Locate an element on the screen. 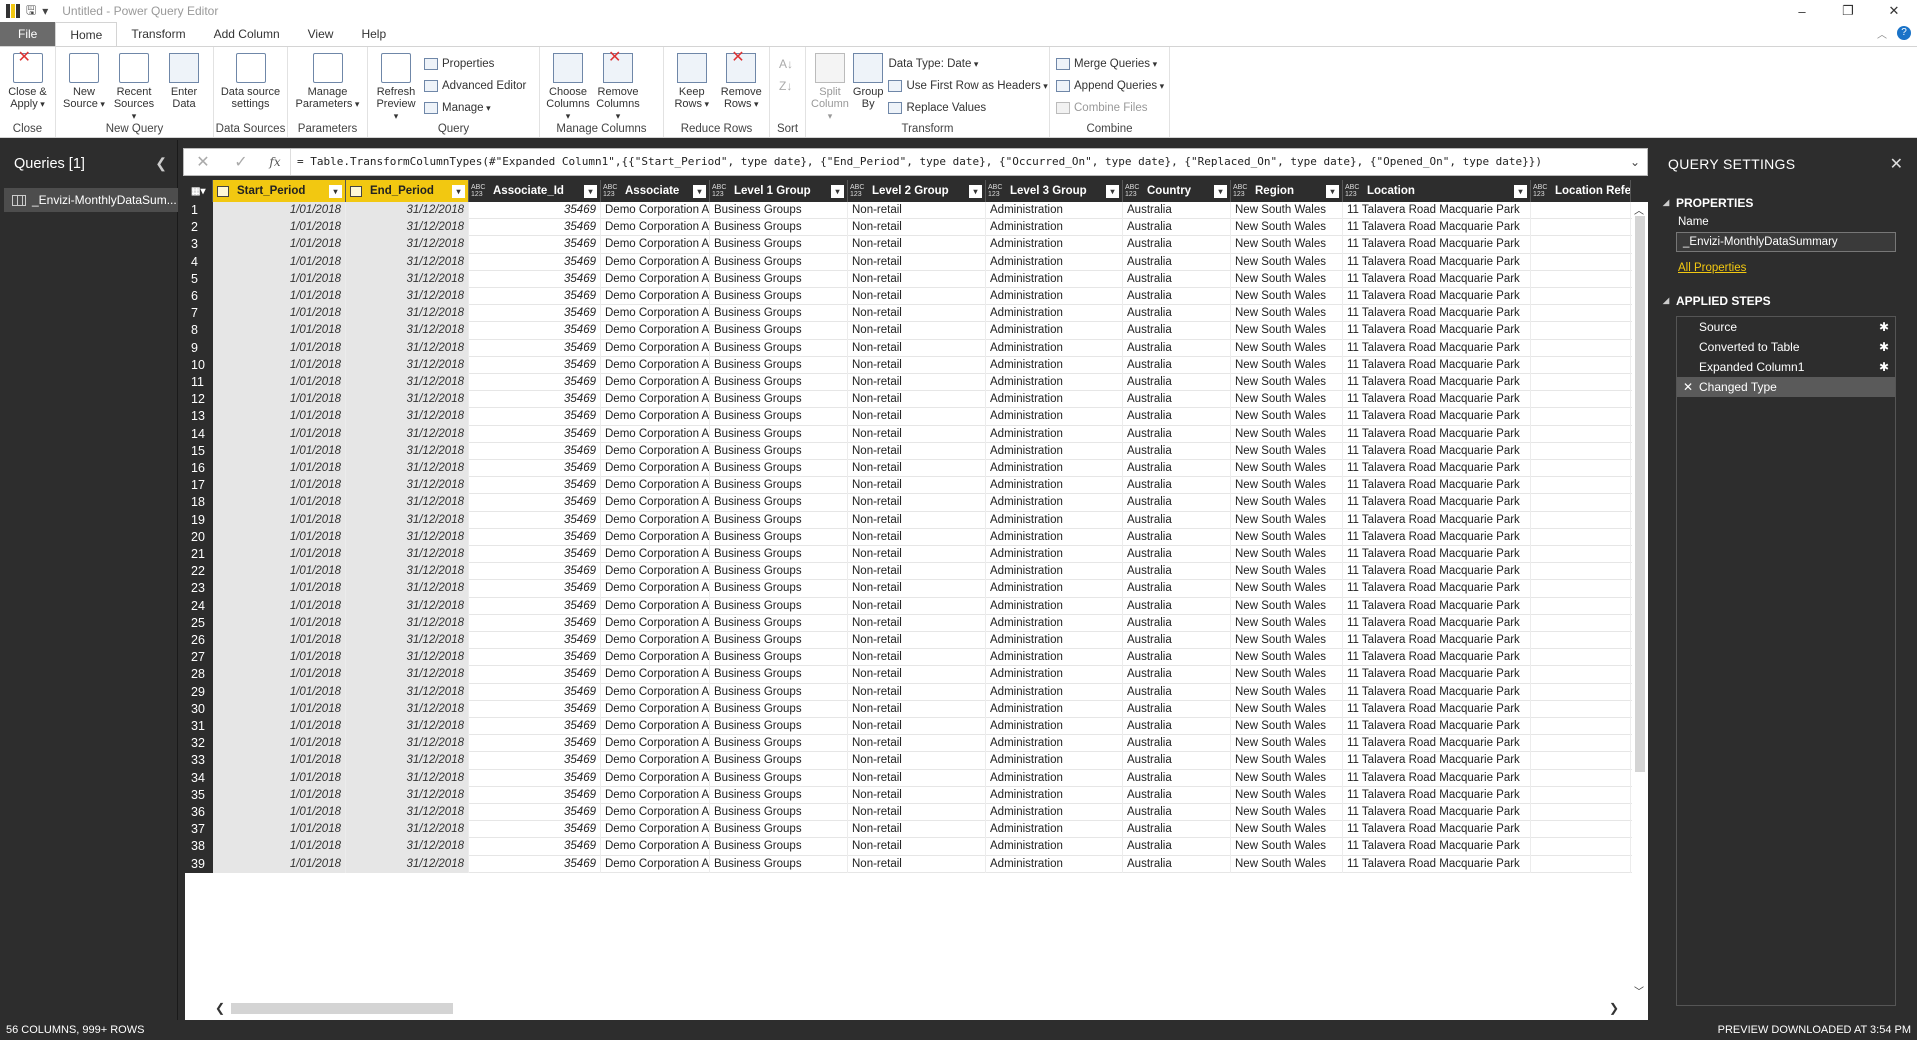 The height and width of the screenshot is (1040, 1917). step-converted-to-table: Converted to Table ✱ is located at coordinates (1786, 347).